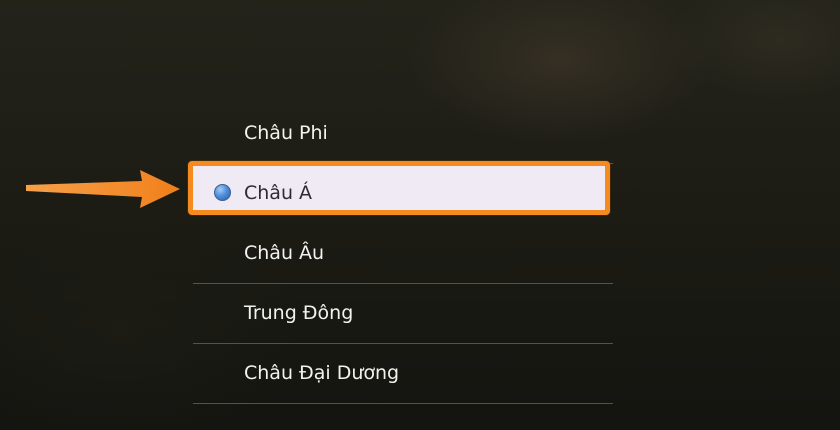  Describe the element at coordinates (403, 254) in the screenshot. I see `list-item-chau-au: Châu Âu` at that location.